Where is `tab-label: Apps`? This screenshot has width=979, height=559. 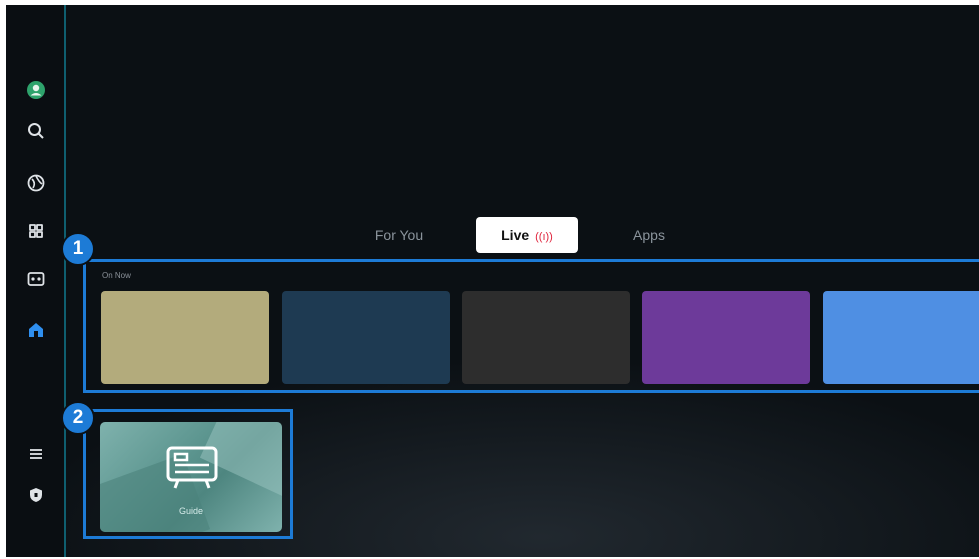
tab-label: Apps is located at coordinates (649, 235).